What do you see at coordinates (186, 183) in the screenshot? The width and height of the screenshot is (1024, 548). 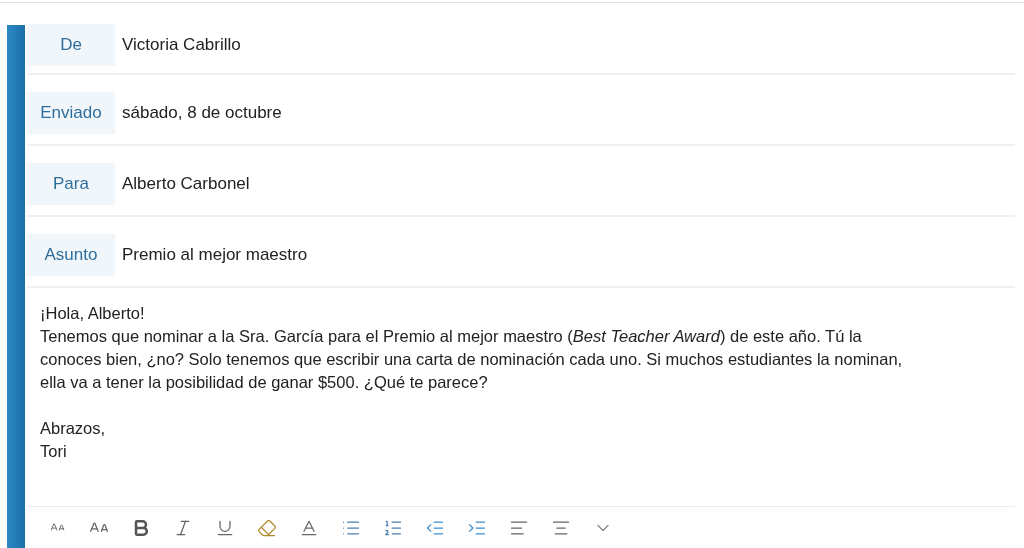 I see `field-value: Alberto Carbonel` at bounding box center [186, 183].